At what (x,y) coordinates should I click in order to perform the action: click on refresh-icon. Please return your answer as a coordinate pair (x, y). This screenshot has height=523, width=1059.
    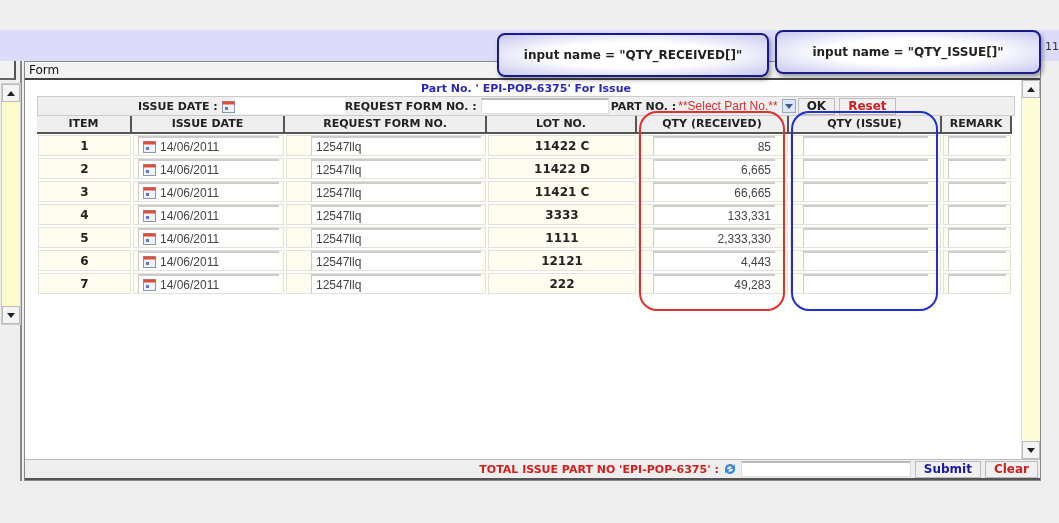
    Looking at the image, I should click on (729, 469).